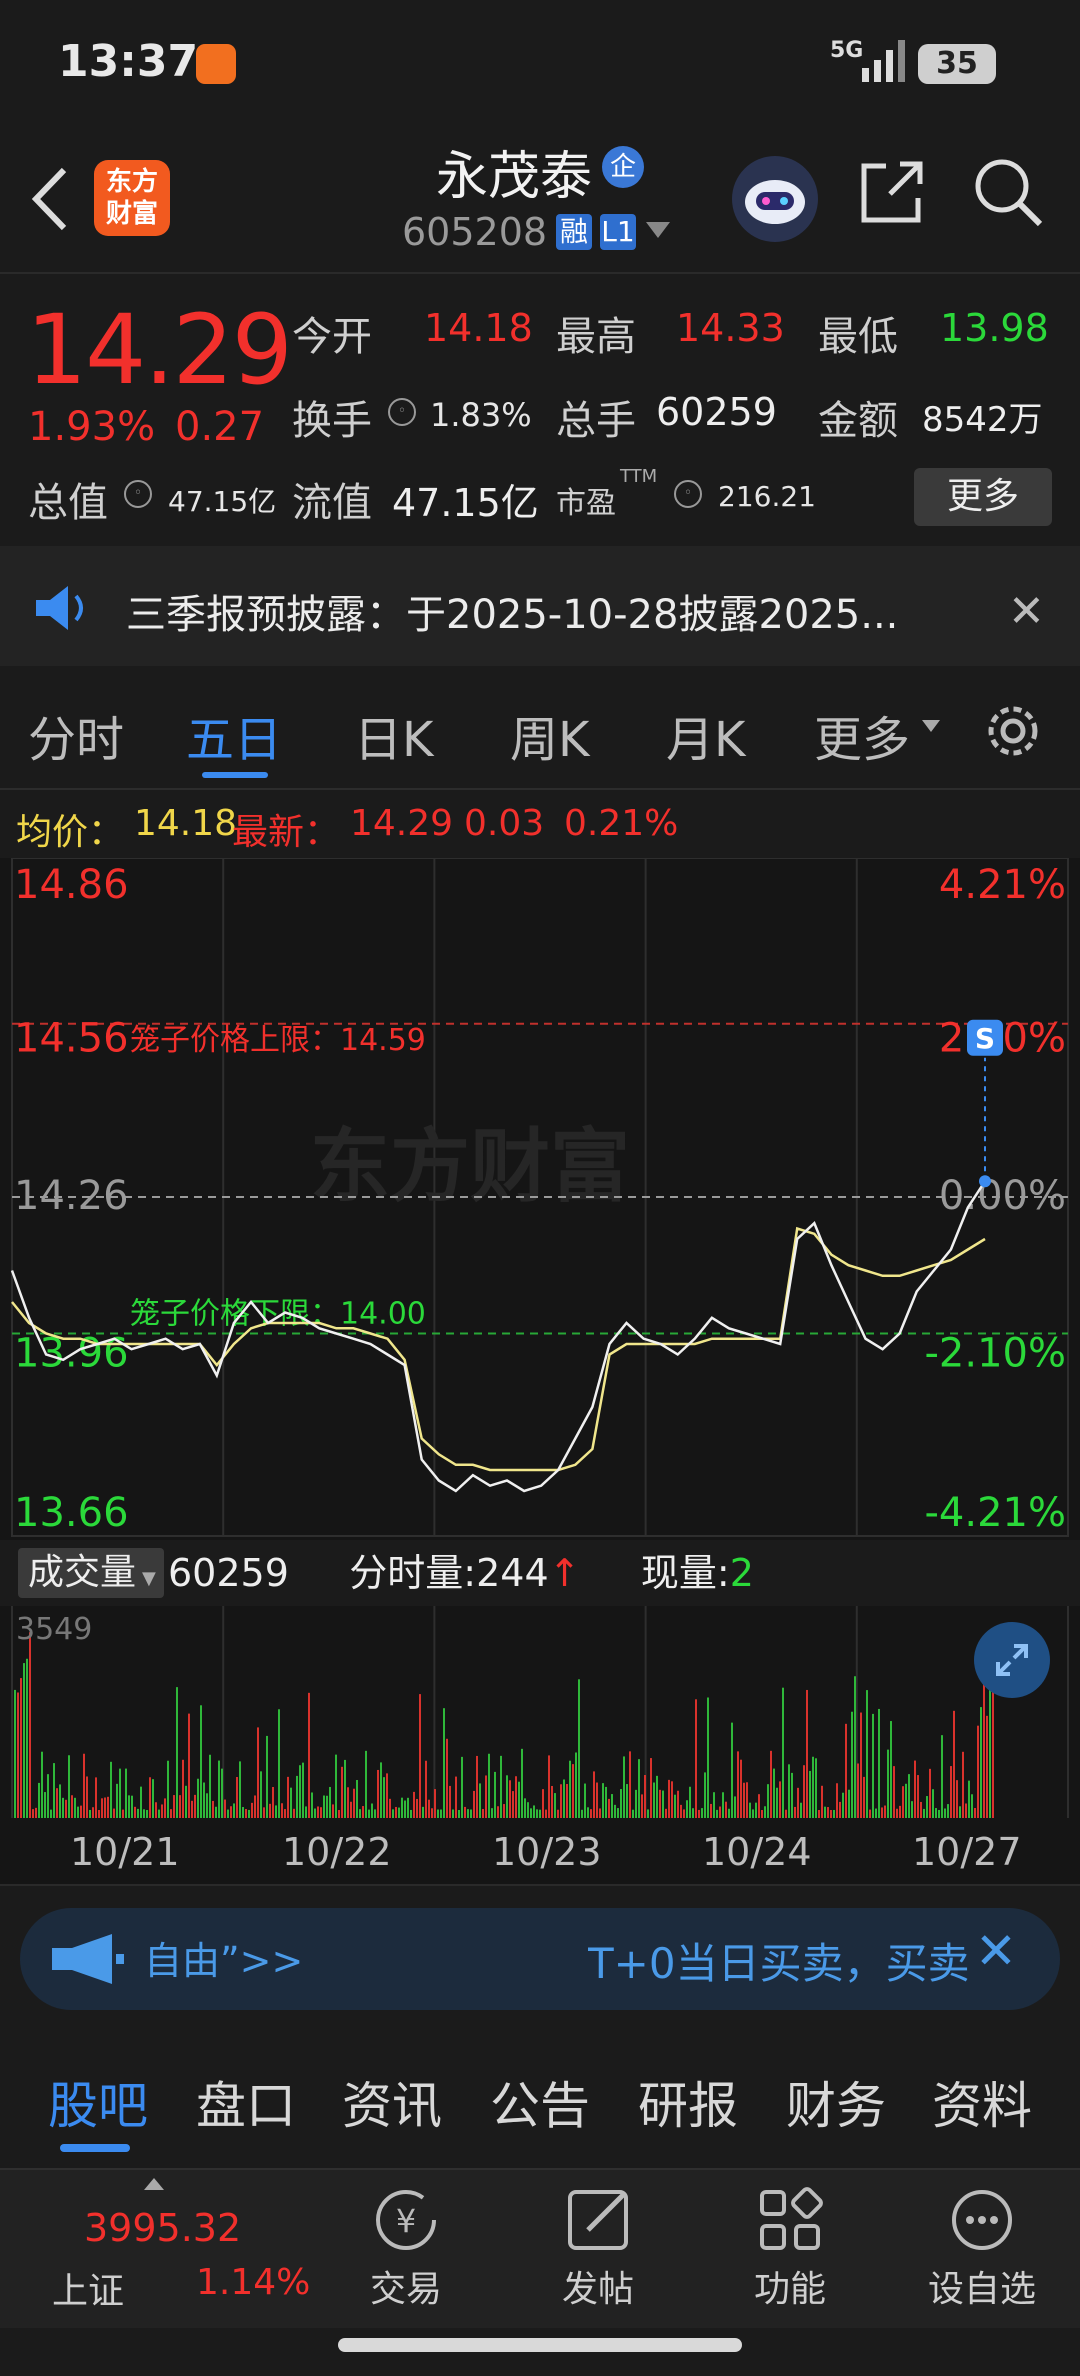 This screenshot has height=2376, width=1080. Describe the element at coordinates (71, 1039) in the screenshot. I see `y-left-tick: 14.56` at that location.